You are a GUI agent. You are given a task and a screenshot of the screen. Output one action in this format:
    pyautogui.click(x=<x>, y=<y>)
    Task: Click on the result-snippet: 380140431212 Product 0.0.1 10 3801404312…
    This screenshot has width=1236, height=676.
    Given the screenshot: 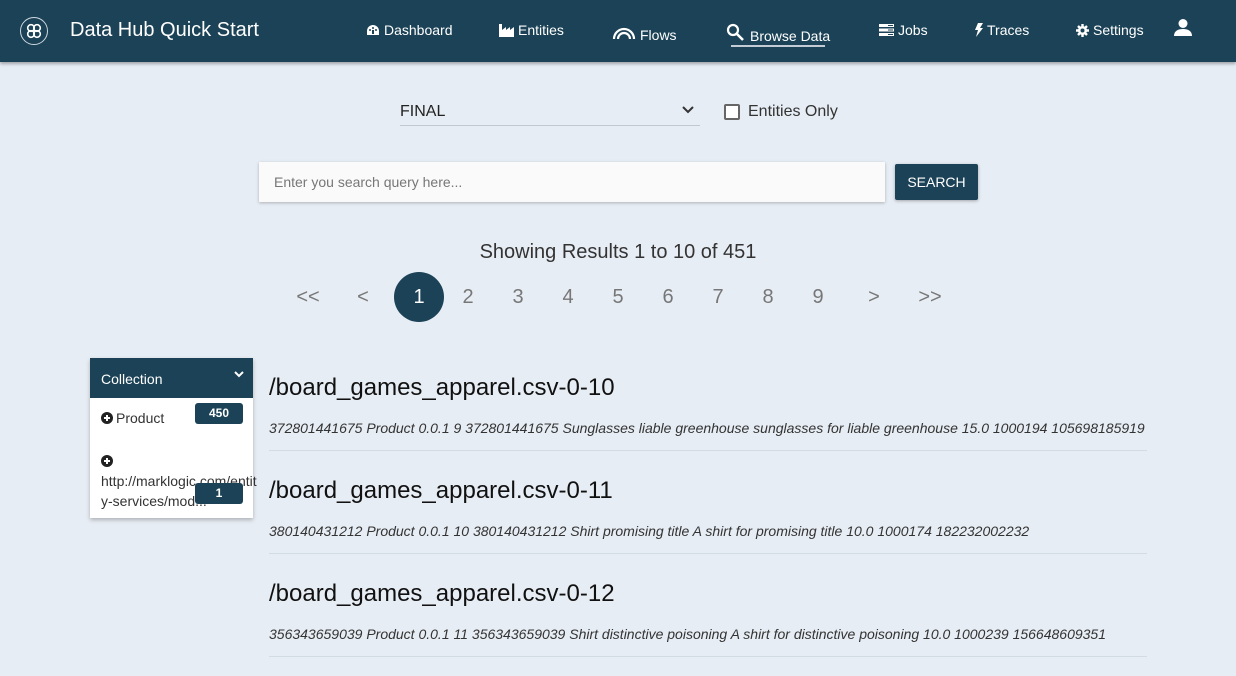 What is the action you would take?
    pyautogui.click(x=649, y=531)
    